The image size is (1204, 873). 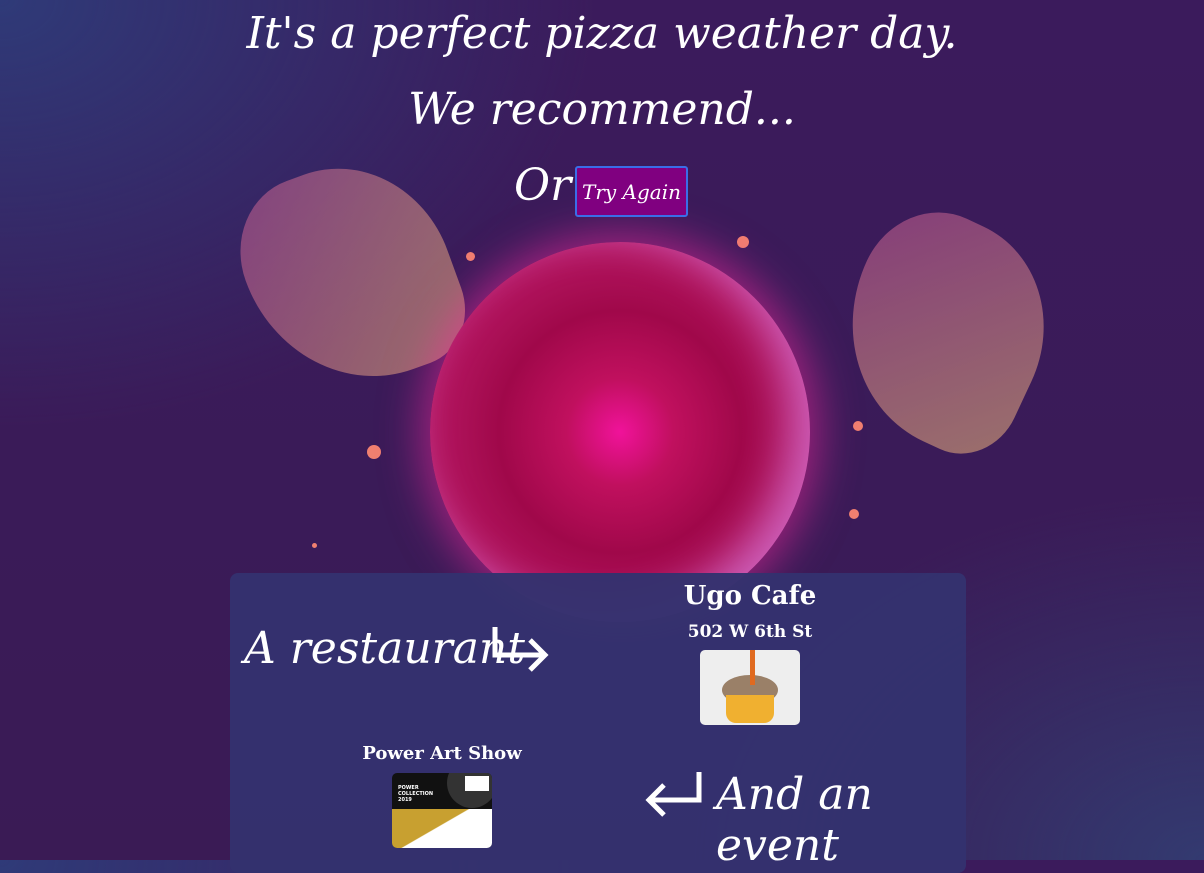 What do you see at coordinates (602, 33) in the screenshot?
I see `headline: It's a perfect pizza weather day.` at bounding box center [602, 33].